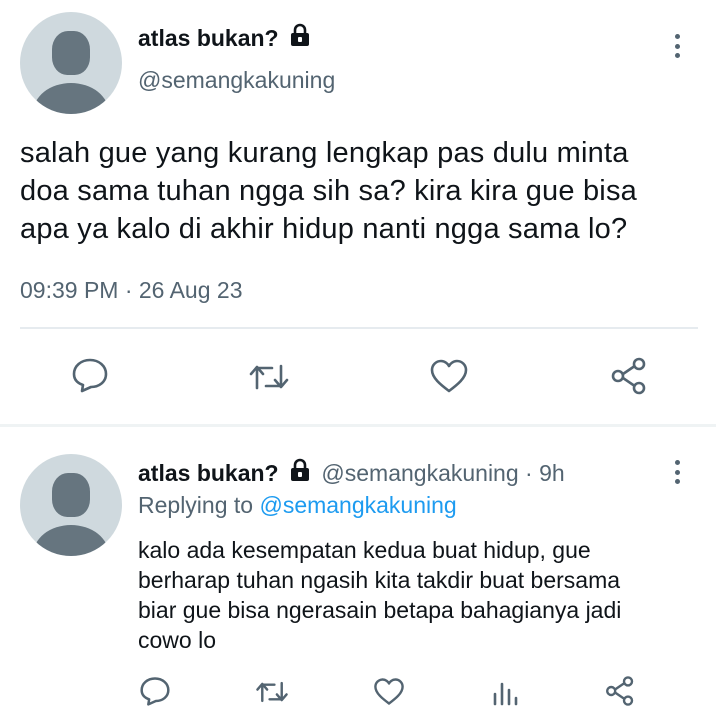  Describe the element at coordinates (236, 80) in the screenshot. I see `author-handle: @semangkakuning` at that location.